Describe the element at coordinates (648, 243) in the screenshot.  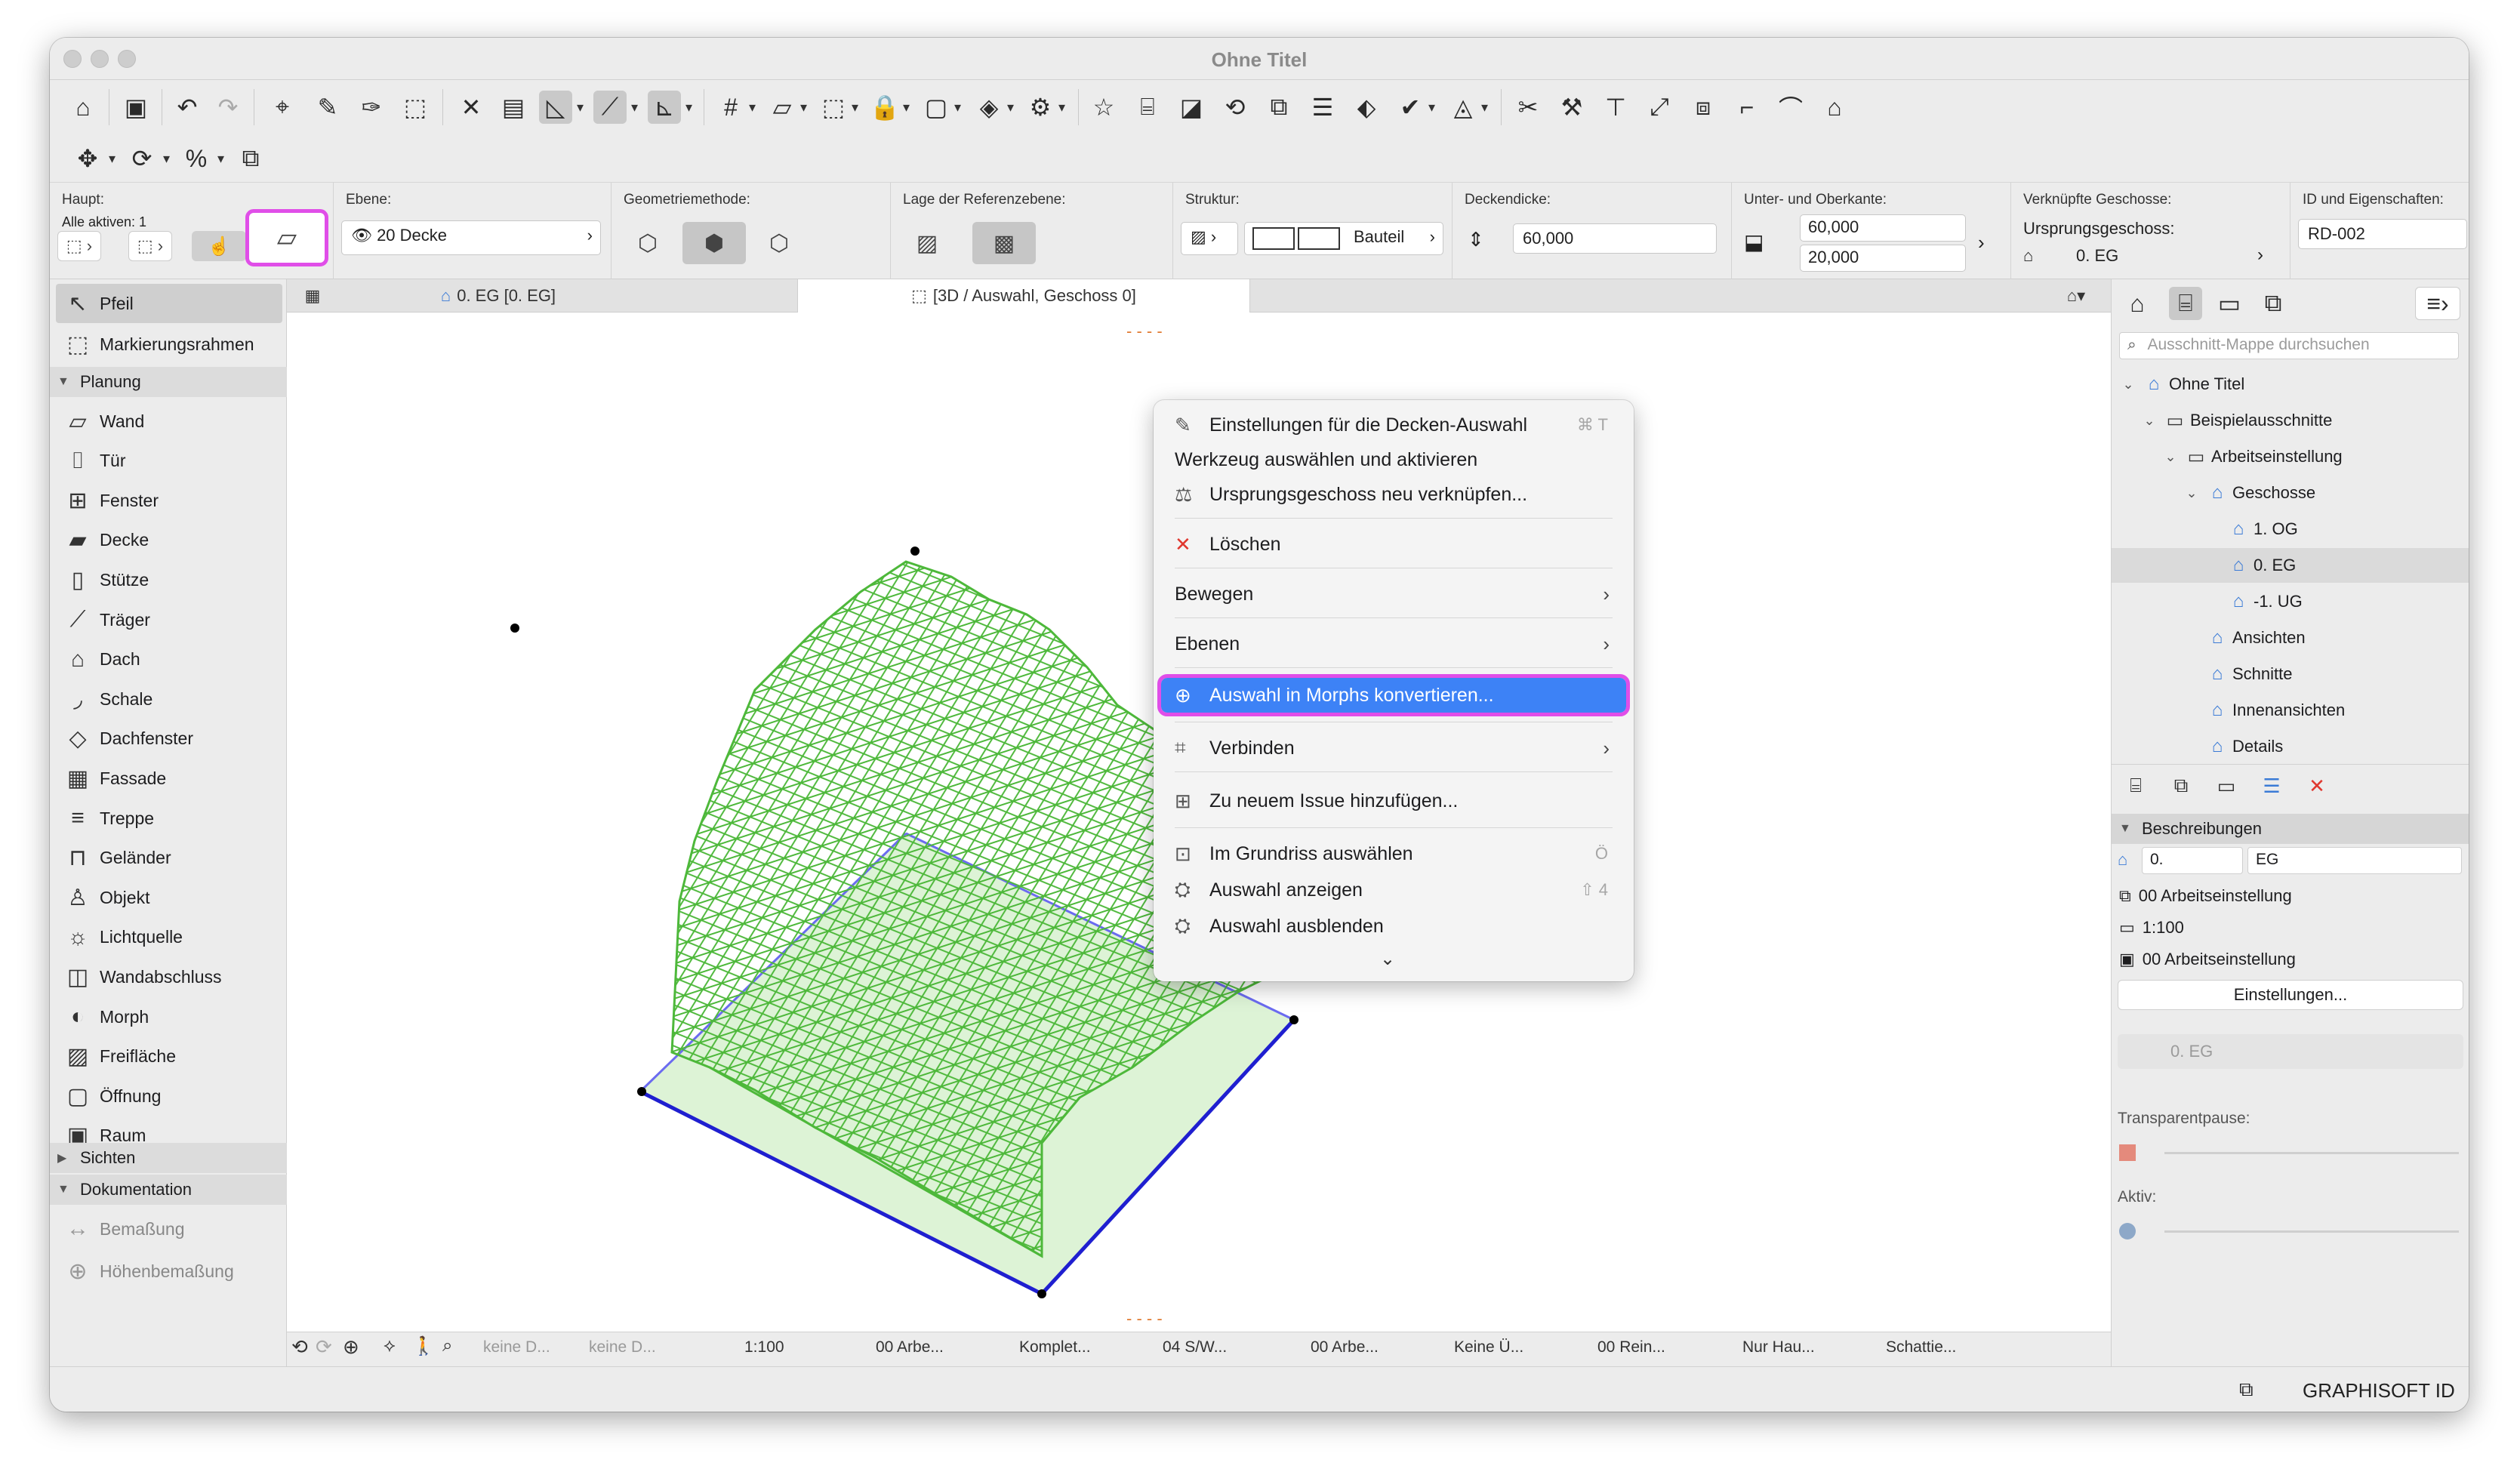
I see `basic-geometry-icon: ⬡` at that location.